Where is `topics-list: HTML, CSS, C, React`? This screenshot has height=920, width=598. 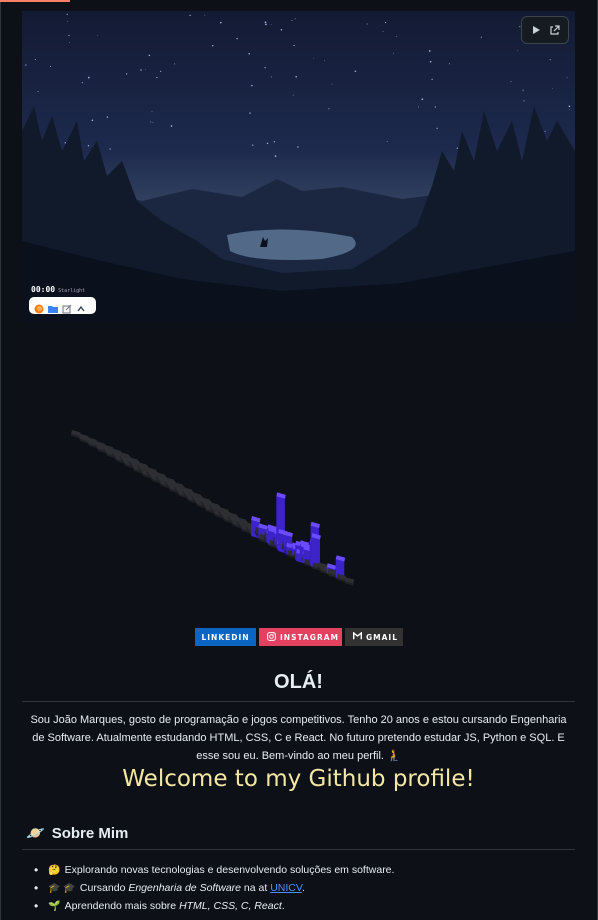 topics-list: HTML, CSS, C, React is located at coordinates (230, 906).